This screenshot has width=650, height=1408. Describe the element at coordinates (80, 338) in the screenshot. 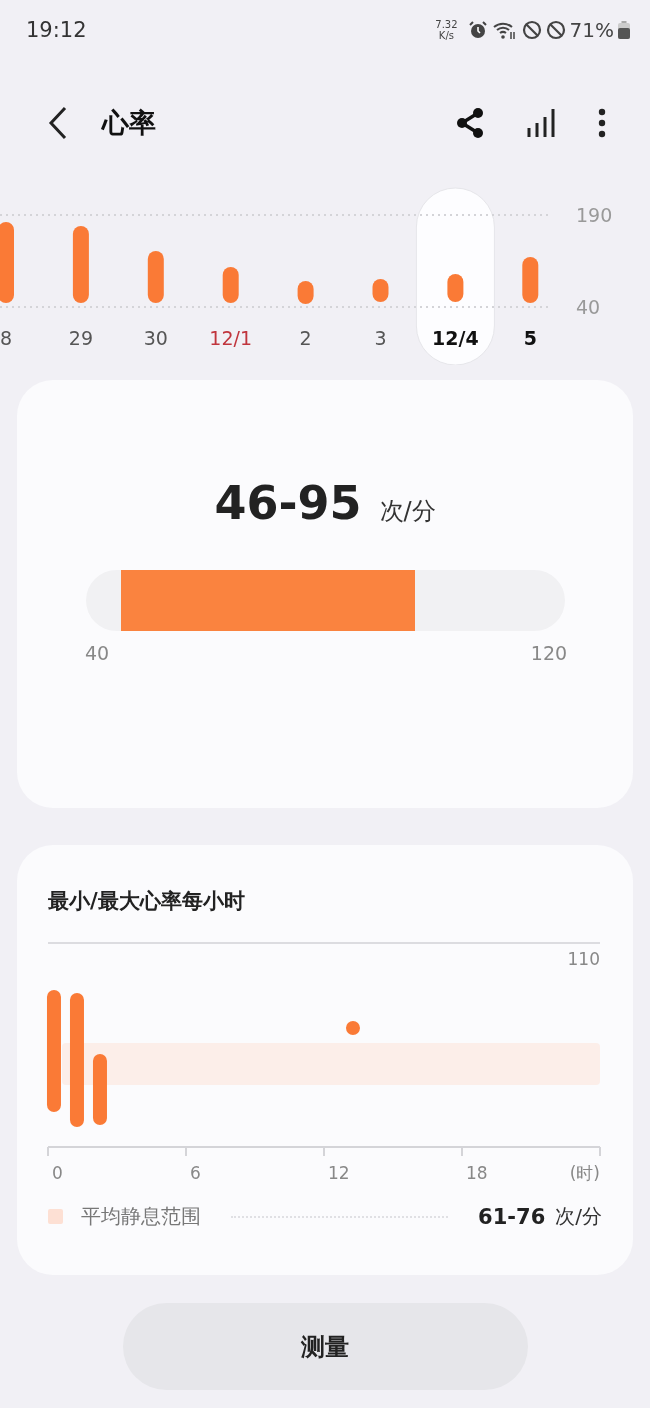

I see `day-label: 29` at that location.